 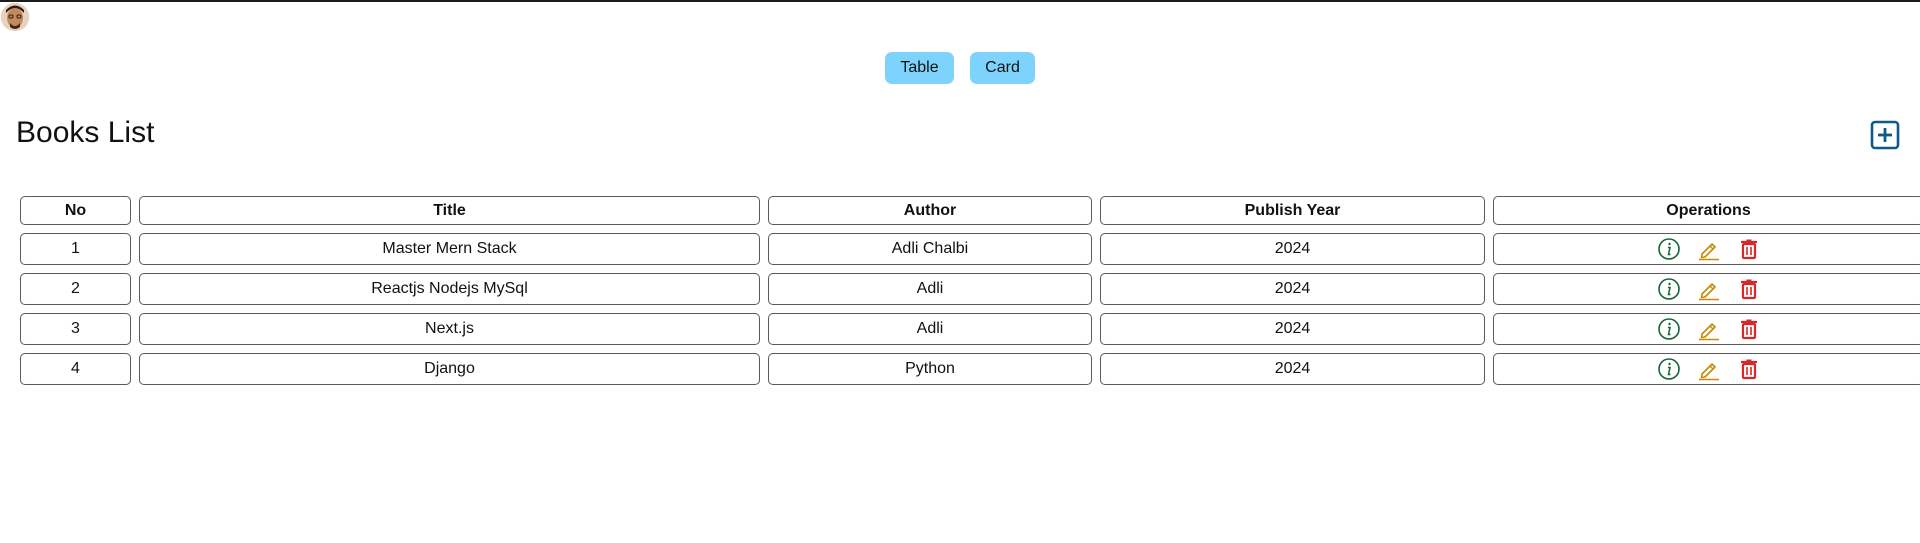 I want to click on cell-title: Django, so click(x=449, y=369).